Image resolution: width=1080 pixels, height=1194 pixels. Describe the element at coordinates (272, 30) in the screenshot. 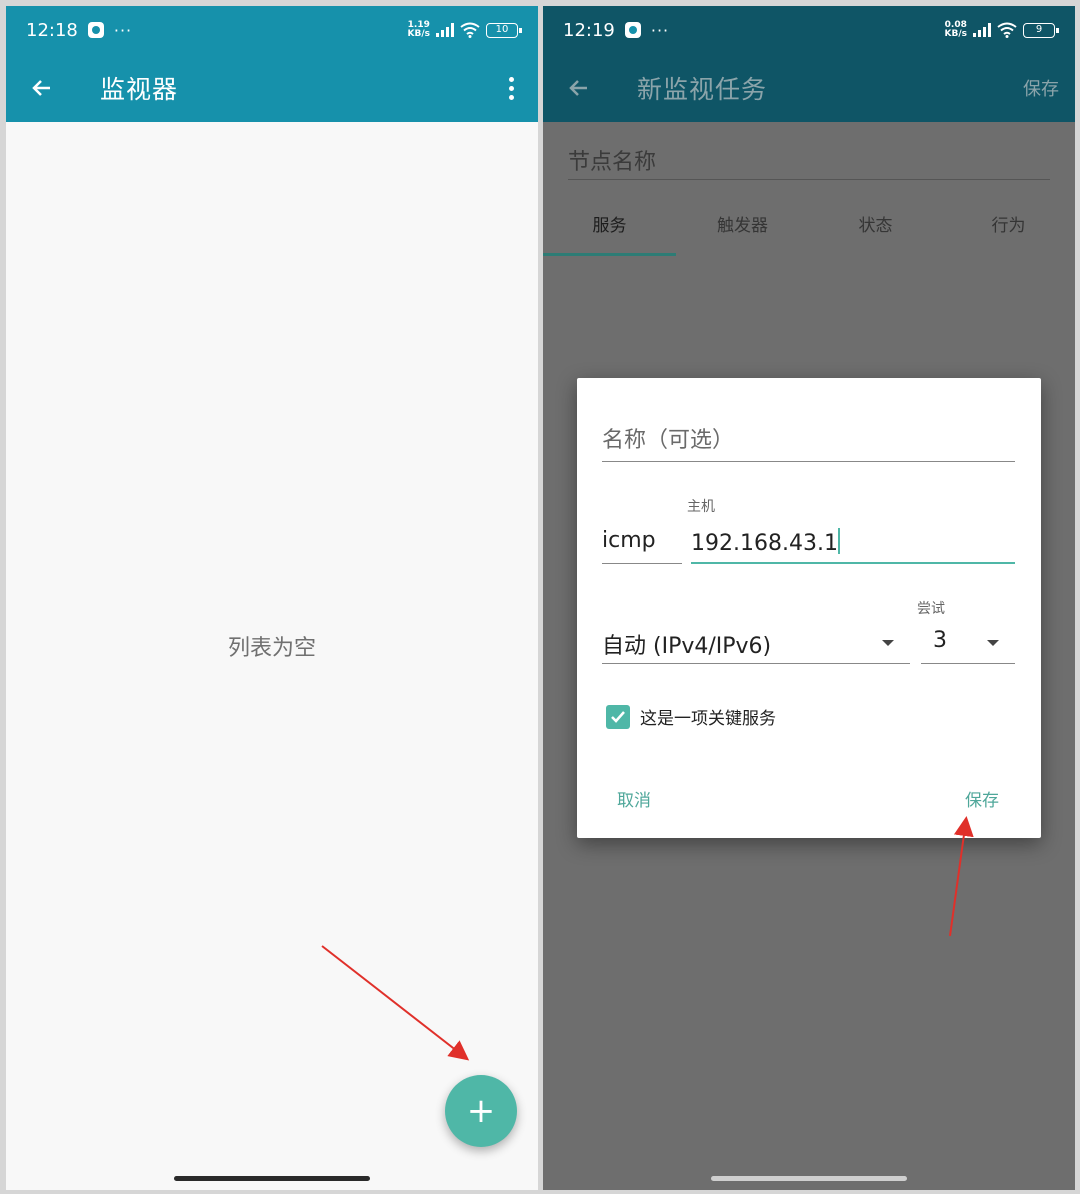

I see `status-bar: 12:18 ··· 1.19 KB/s 10` at that location.